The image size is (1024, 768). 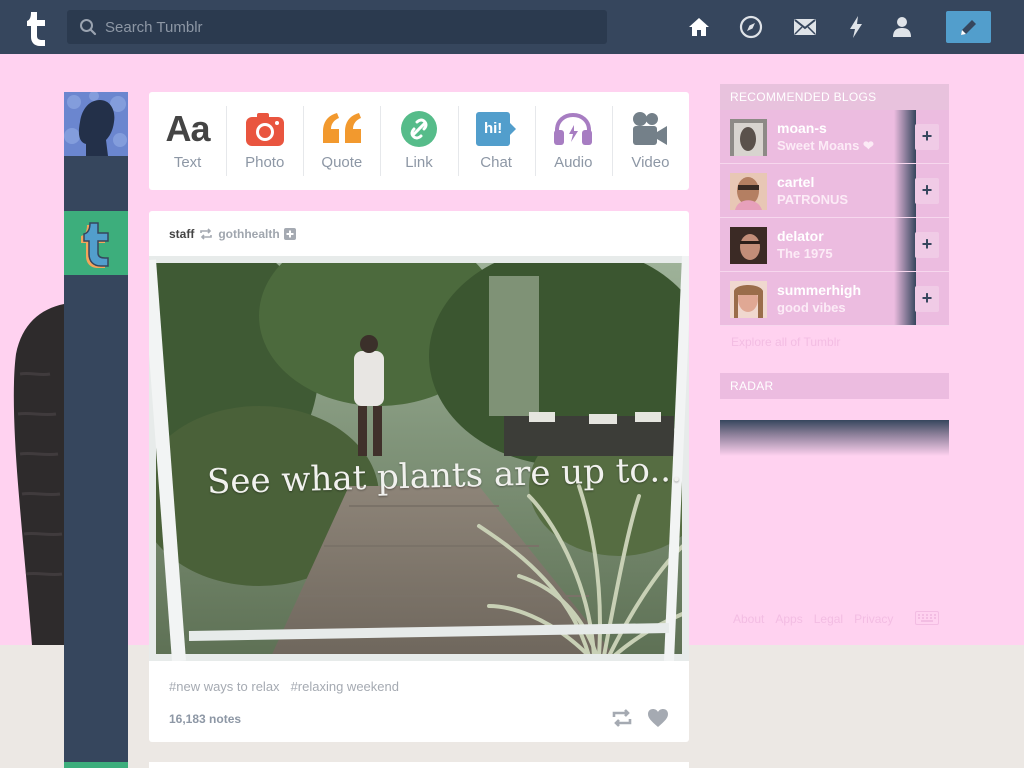 What do you see at coordinates (496, 162) in the screenshot?
I see `post-type-label: Chat` at bounding box center [496, 162].